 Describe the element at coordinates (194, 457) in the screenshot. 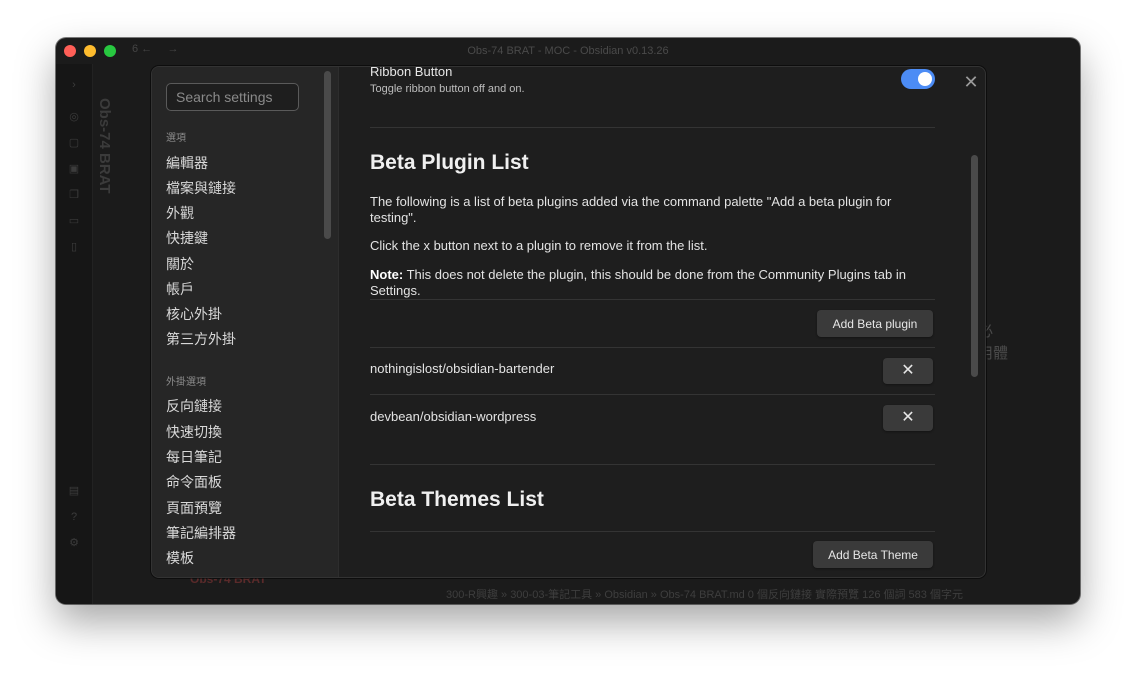

I see `sidebar-item-daily-notes: 每日筆記` at that location.